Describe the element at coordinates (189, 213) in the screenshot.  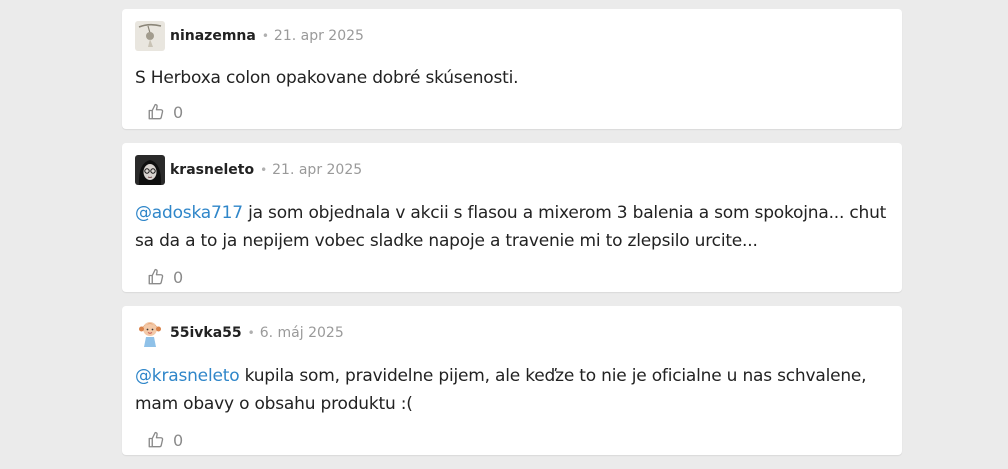
I see `mention-link: @adoska717` at that location.